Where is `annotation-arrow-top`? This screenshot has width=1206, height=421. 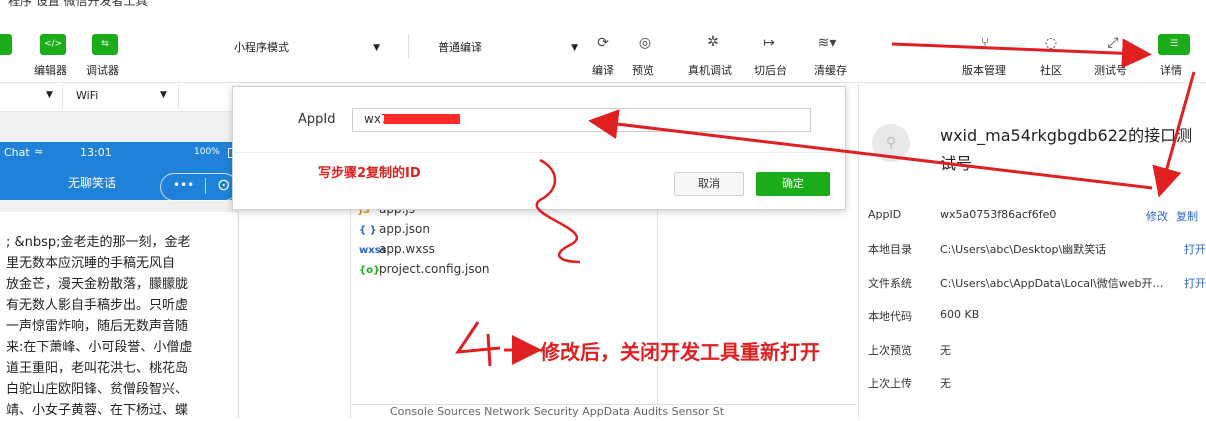
annotation-arrow-top is located at coordinates (1021, 53).